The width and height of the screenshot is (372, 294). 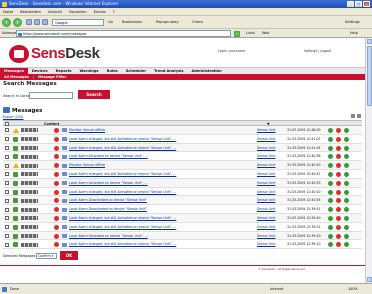 I want to click on help-button: Help, so click(x=354, y=33).